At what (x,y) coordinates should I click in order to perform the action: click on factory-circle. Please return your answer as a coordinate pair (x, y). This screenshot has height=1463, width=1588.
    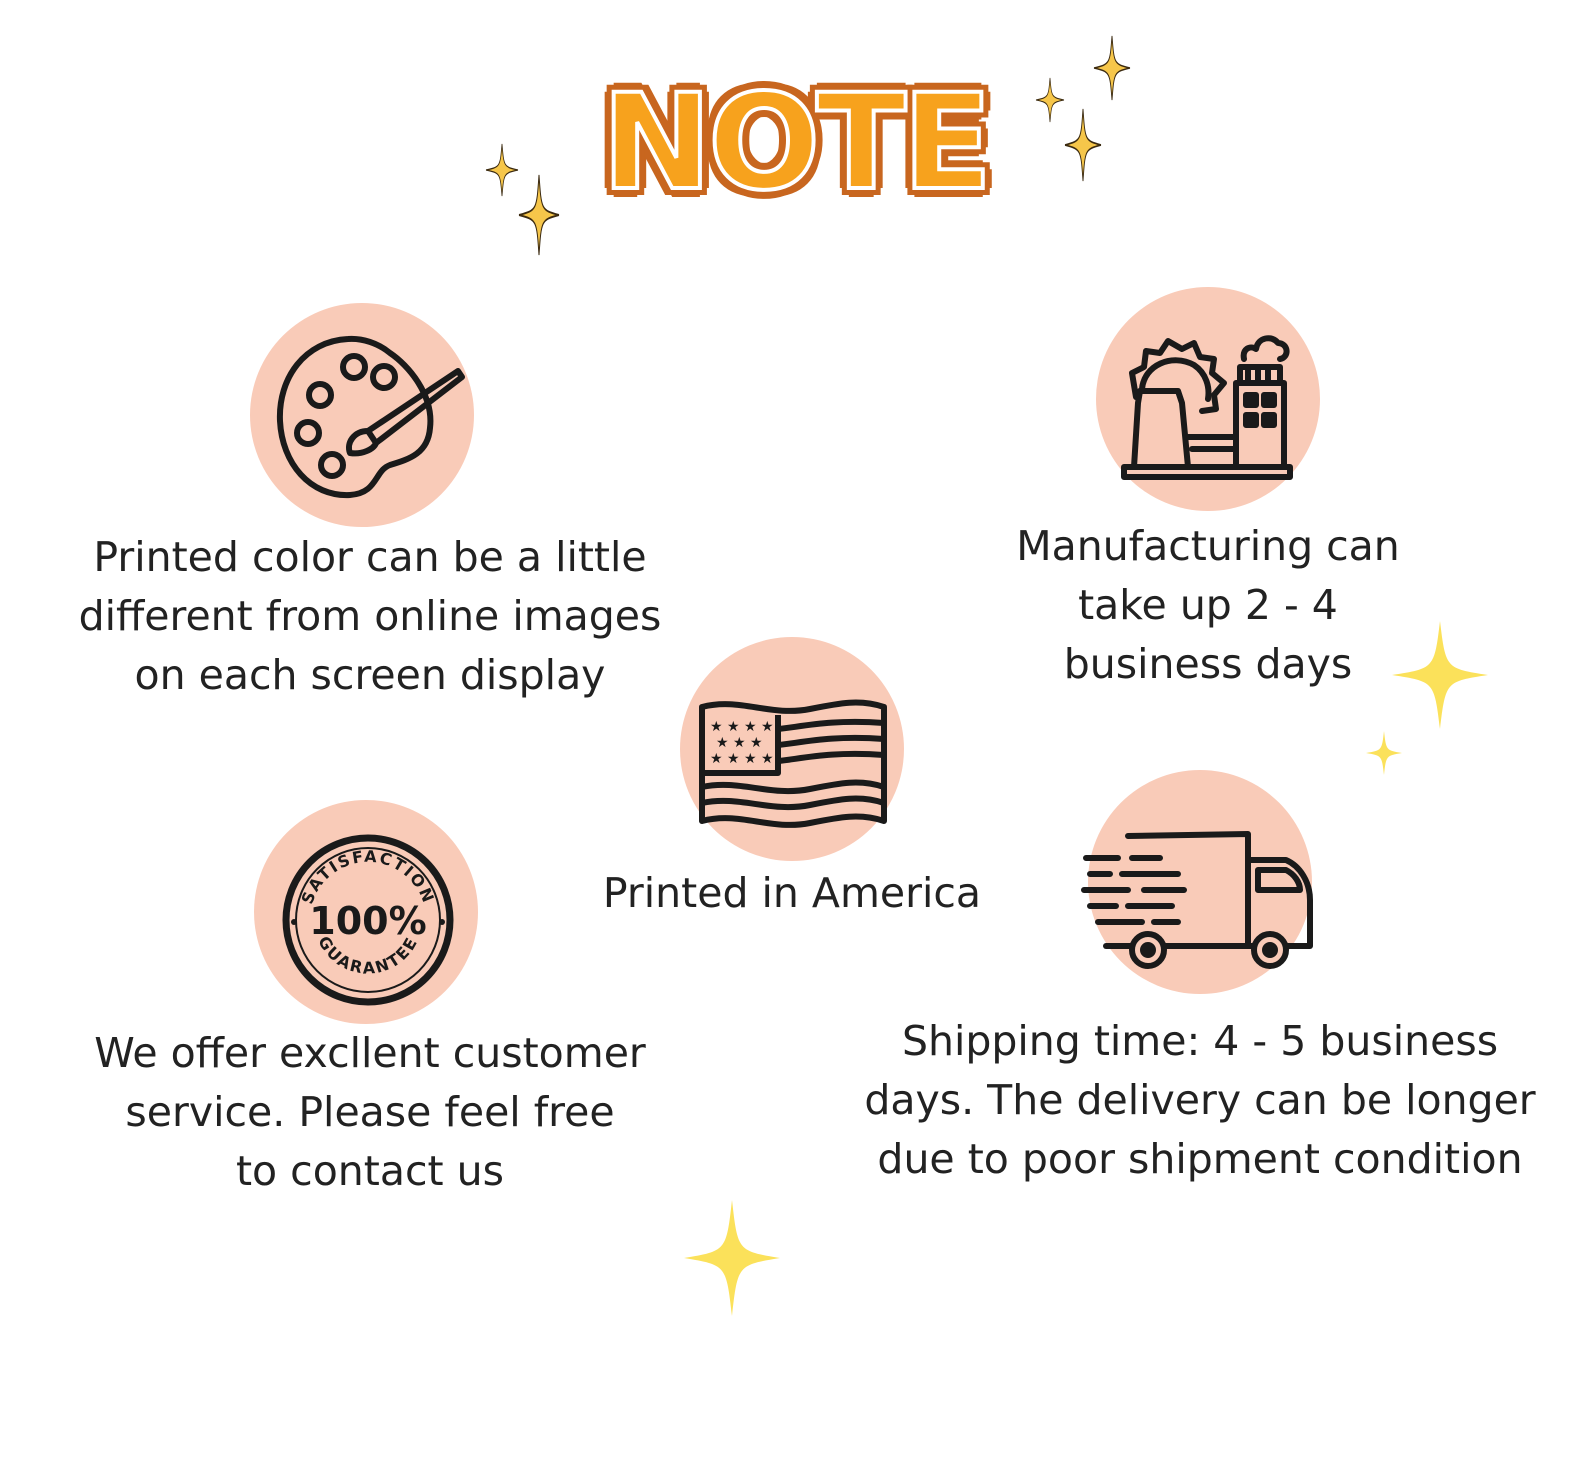
    Looking at the image, I should click on (1208, 399).